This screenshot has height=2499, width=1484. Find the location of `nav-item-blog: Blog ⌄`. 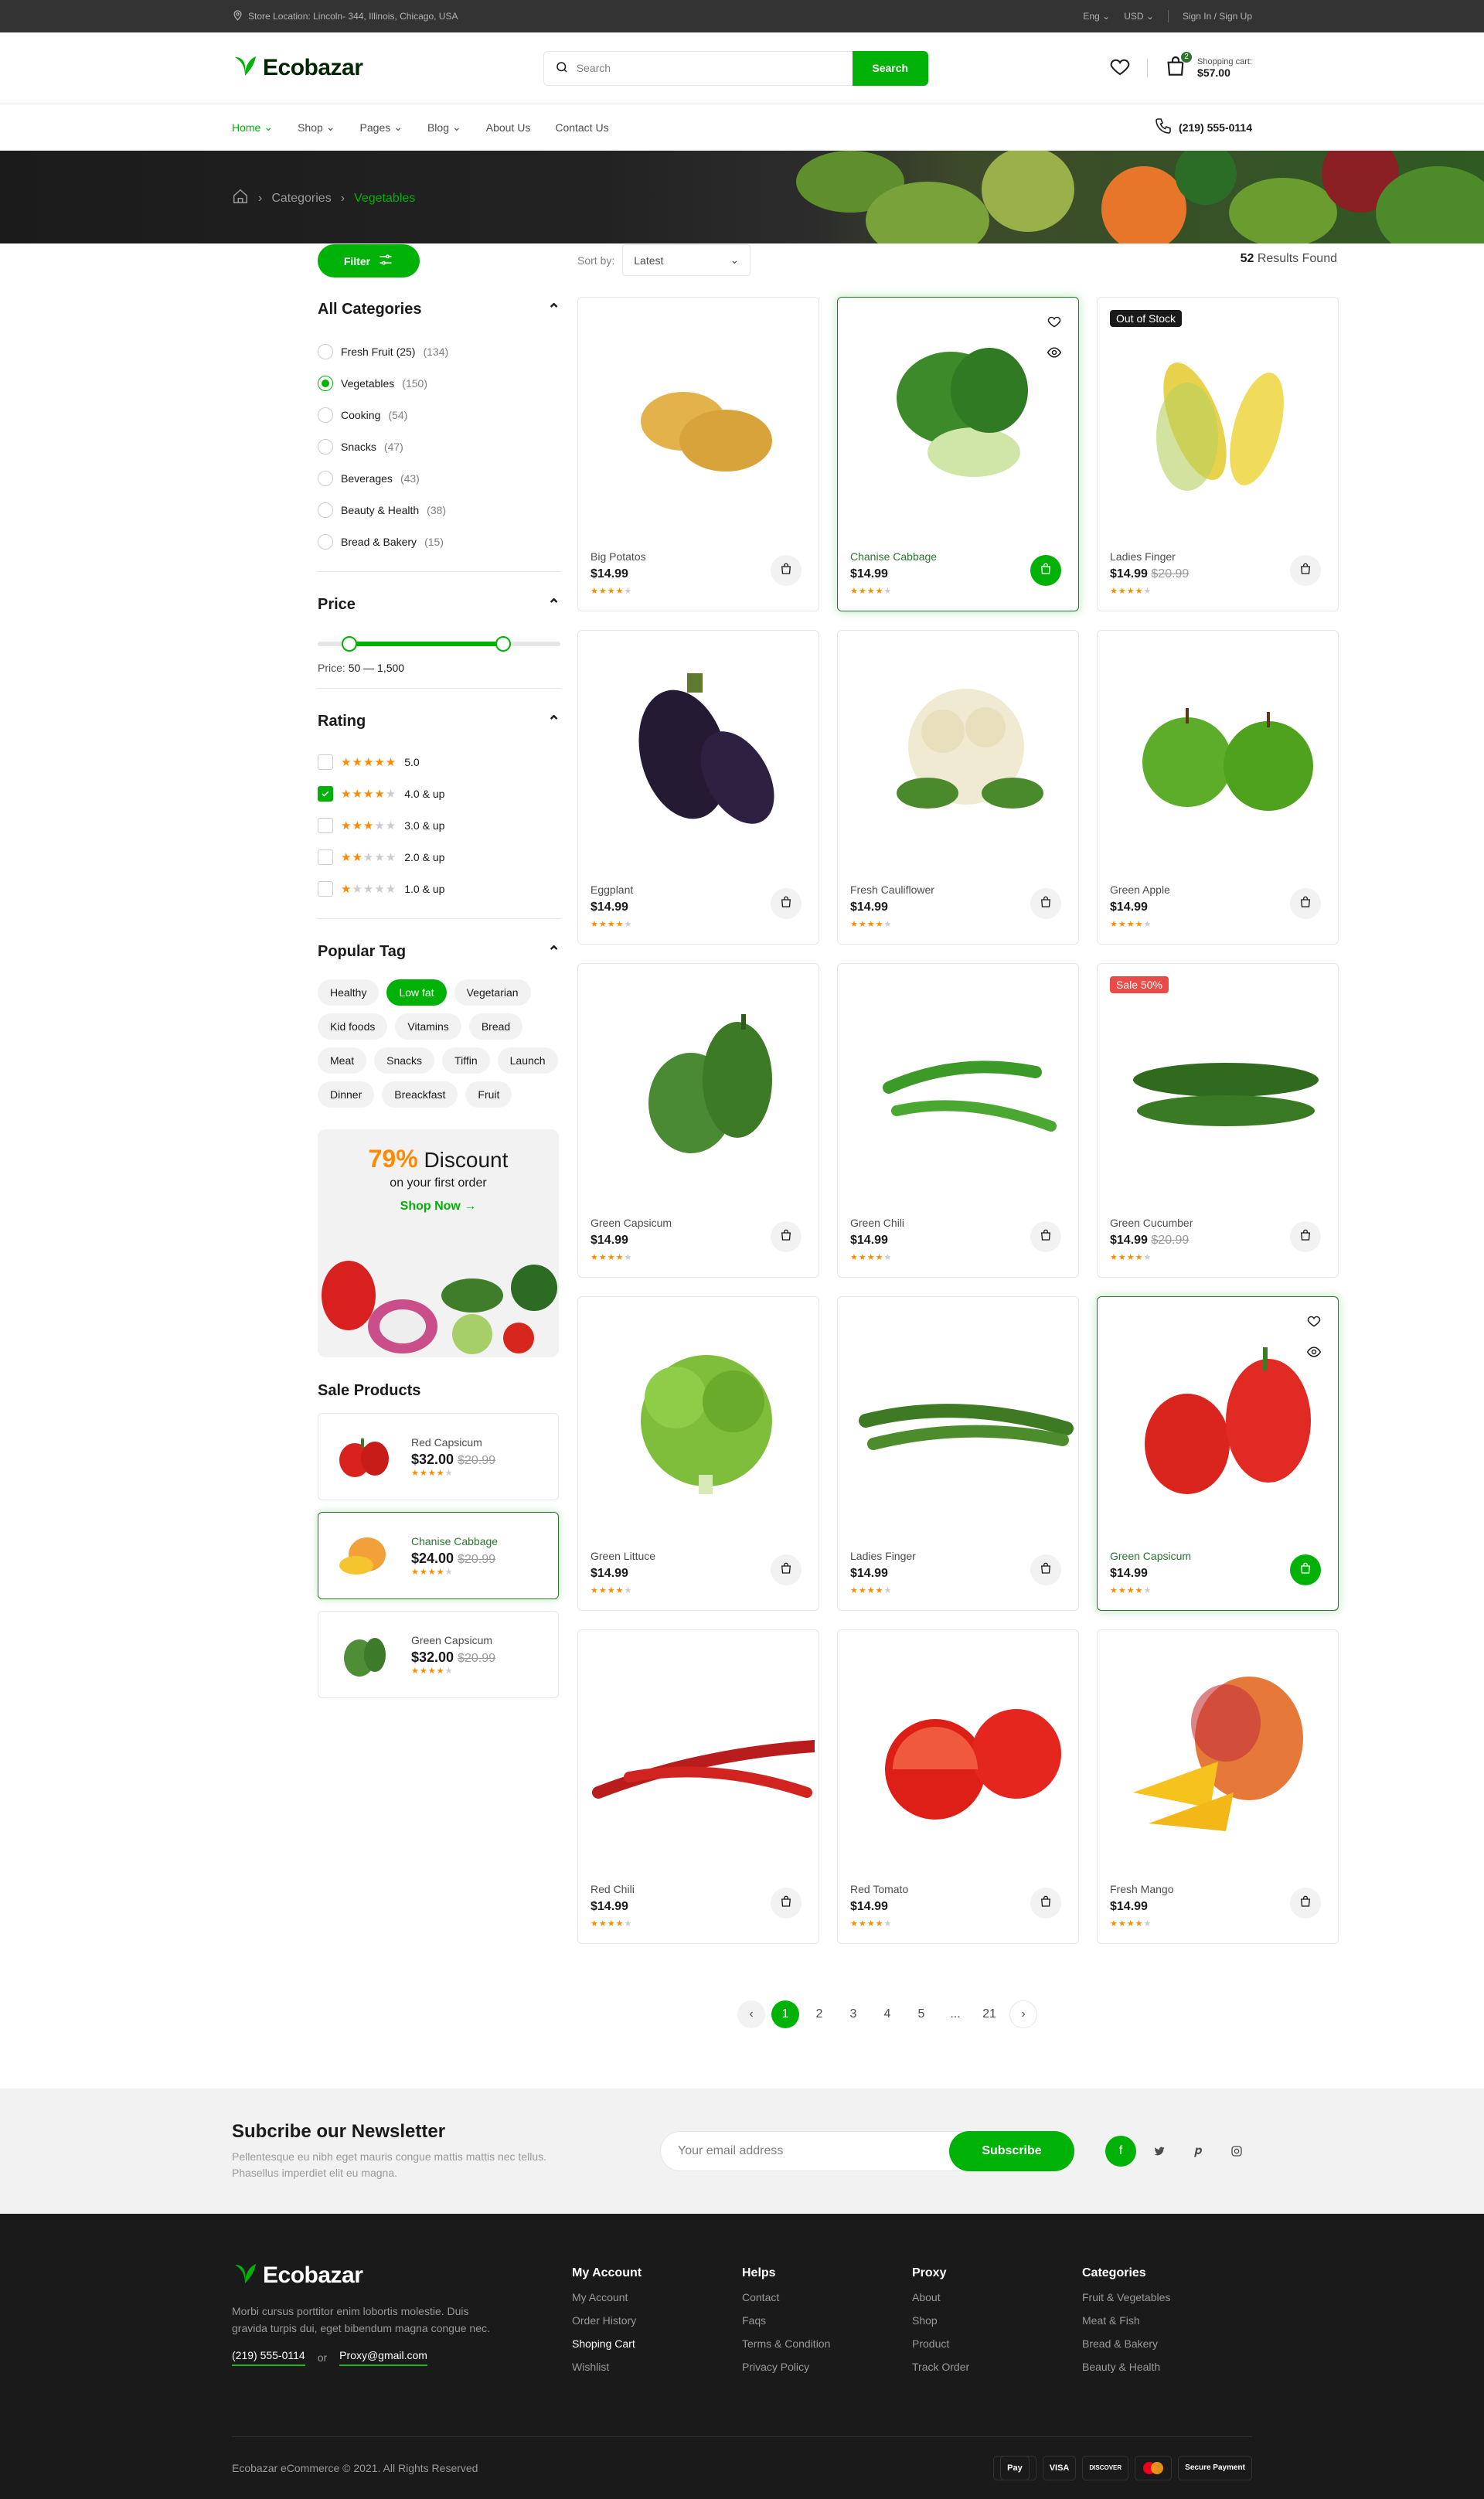

nav-item-blog: Blog ⌄ is located at coordinates (444, 127).